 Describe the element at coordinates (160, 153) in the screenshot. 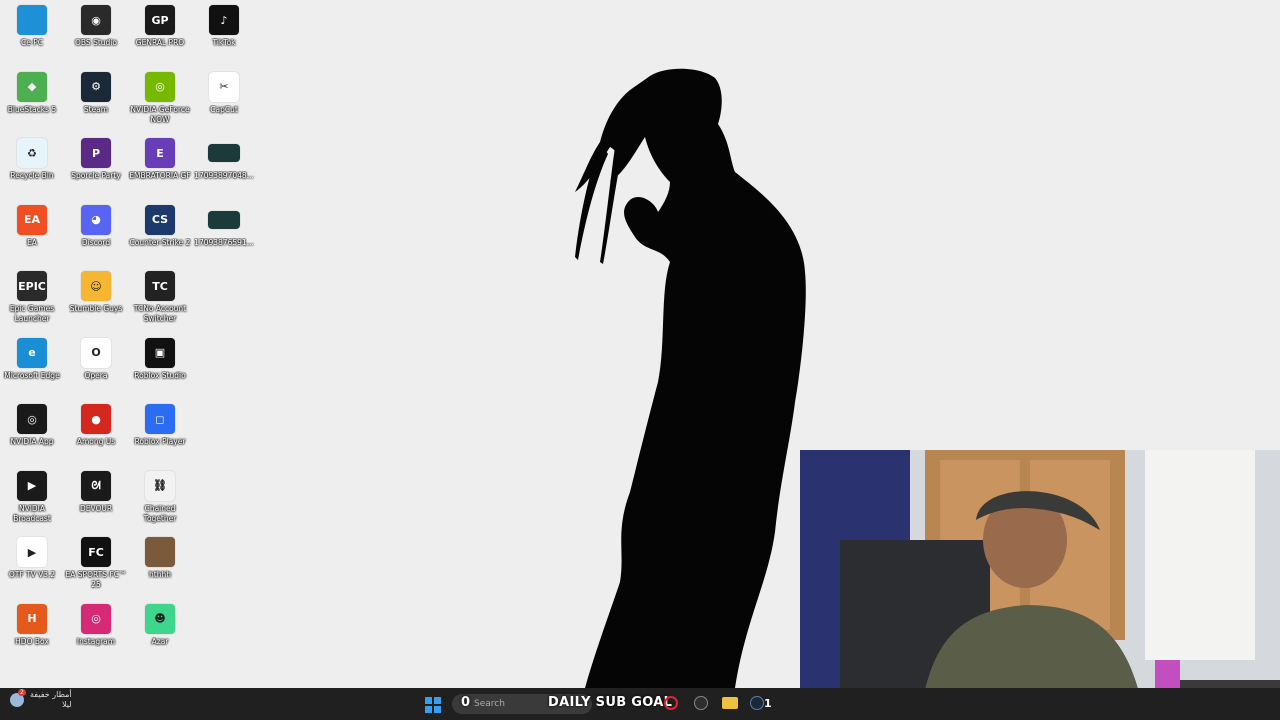

I see `embratoria-icon: E` at that location.